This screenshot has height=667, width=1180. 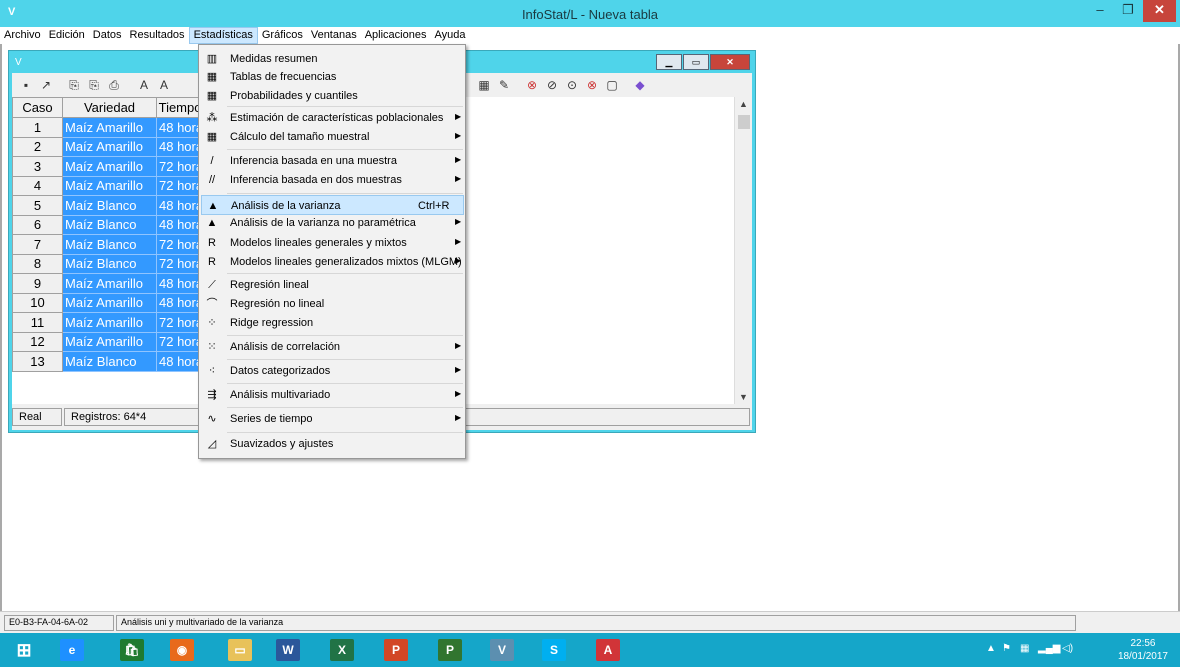 I want to click on taskbar-store-button: 🛍, so click(x=132, y=650).